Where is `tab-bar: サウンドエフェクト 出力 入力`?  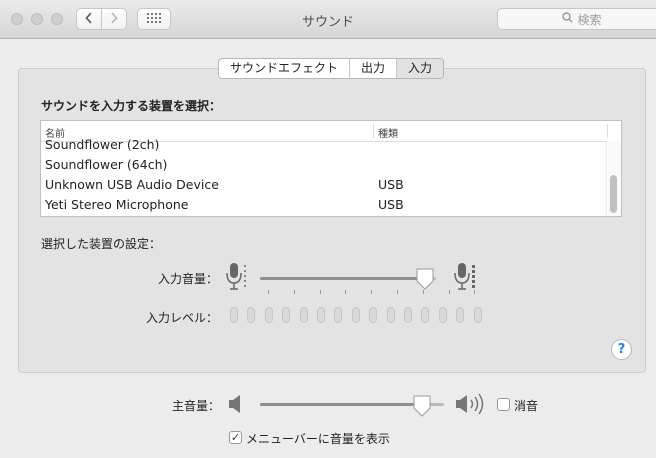
tab-bar: サウンドエフェクト 出力 入力 is located at coordinates (331, 68).